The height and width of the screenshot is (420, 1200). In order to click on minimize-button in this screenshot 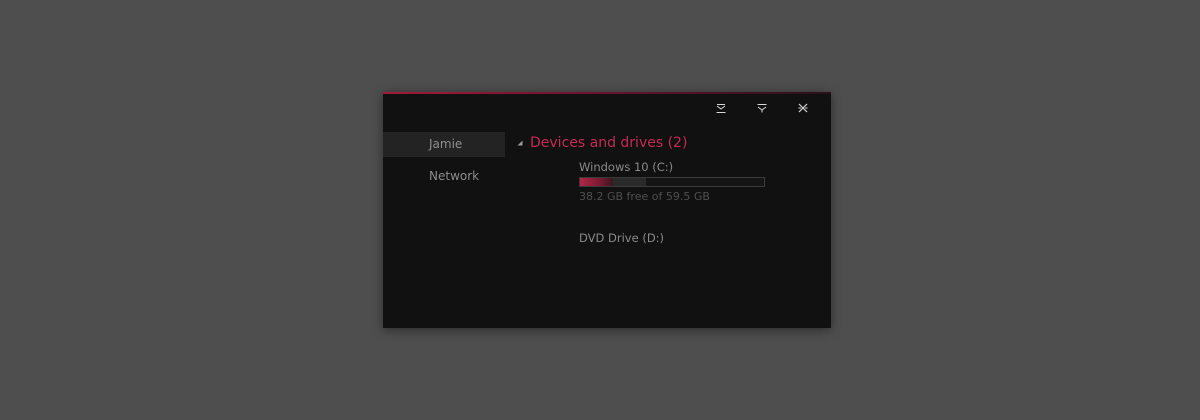, I will do `click(720, 108)`.